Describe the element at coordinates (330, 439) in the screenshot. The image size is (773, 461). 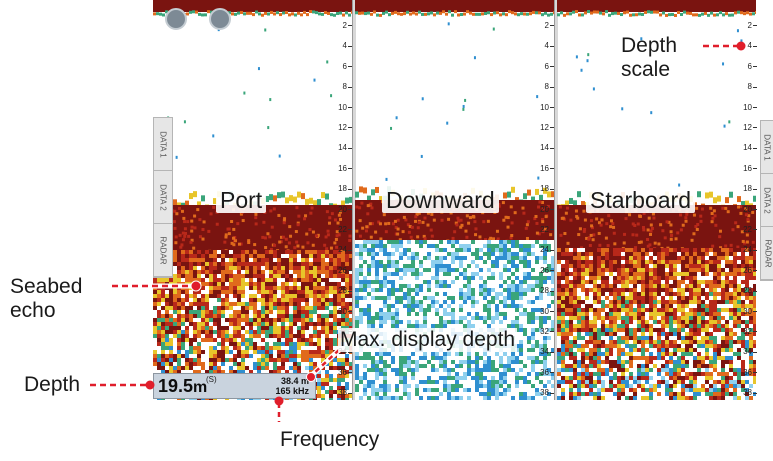
I see `callout-frequency: Frequency` at that location.